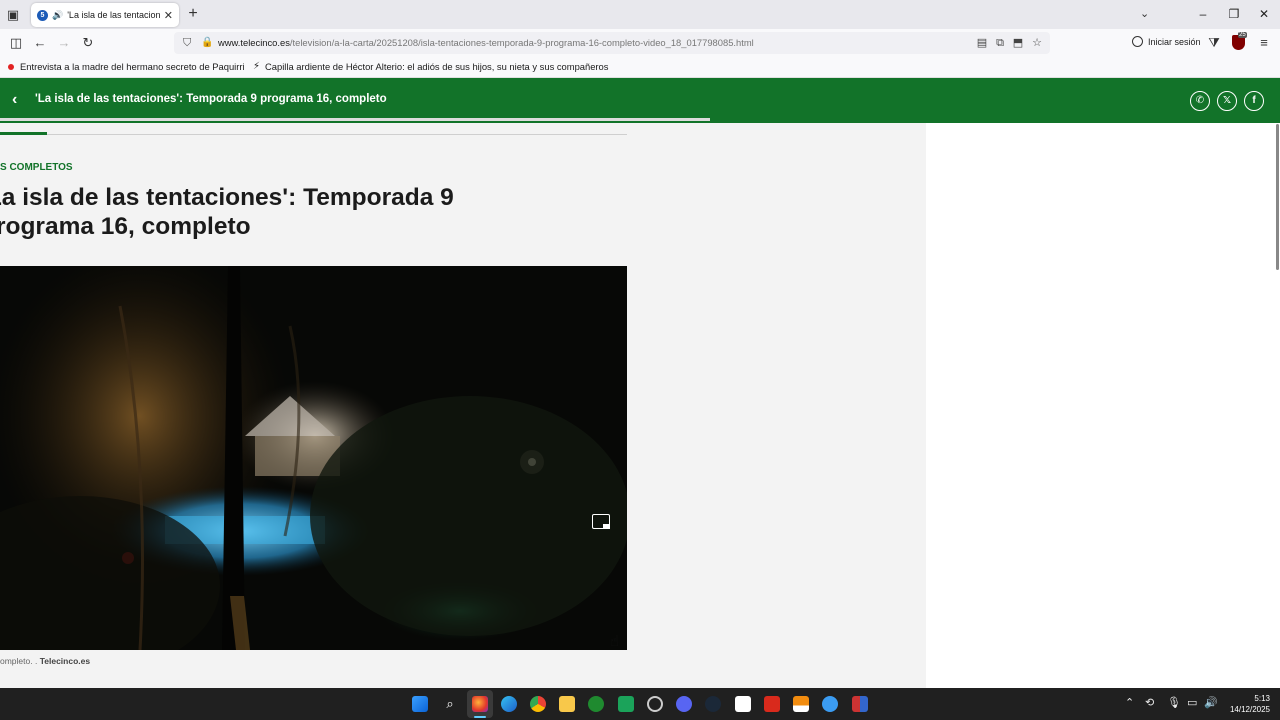 Image resolution: width=1280 pixels, height=720 pixels. Describe the element at coordinates (14, 100) in the screenshot. I see `back-arrow-icon: ‹` at that location.